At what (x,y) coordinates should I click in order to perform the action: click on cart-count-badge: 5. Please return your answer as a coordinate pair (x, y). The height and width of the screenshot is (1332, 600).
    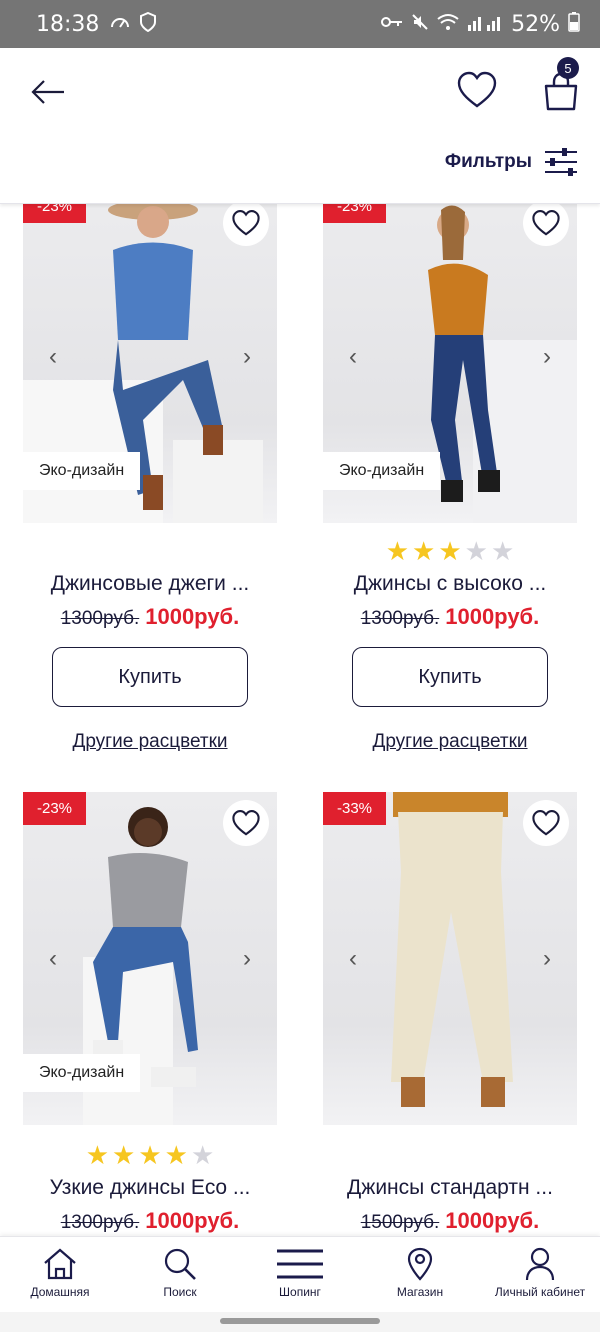
    Looking at the image, I should click on (568, 68).